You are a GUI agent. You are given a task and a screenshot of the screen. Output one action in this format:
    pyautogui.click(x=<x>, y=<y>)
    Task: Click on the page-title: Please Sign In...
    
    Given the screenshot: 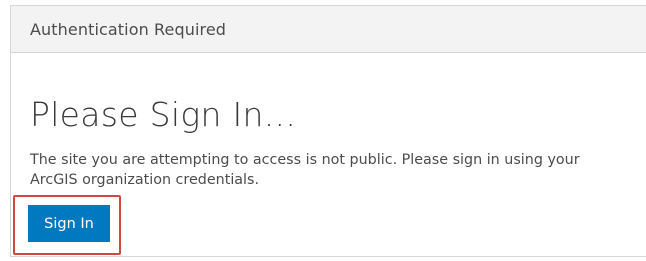 What is the action you would take?
    pyautogui.click(x=163, y=114)
    